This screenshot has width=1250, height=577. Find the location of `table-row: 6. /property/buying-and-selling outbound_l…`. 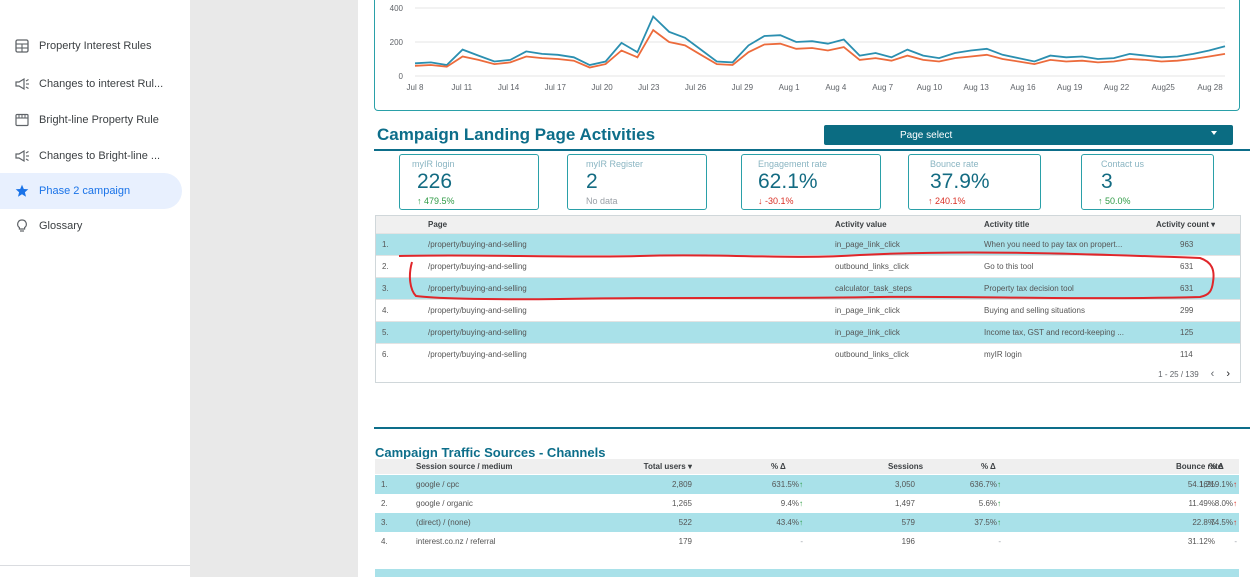

table-row: 6. /property/buying-and-selling outbound_l… is located at coordinates (808, 354).